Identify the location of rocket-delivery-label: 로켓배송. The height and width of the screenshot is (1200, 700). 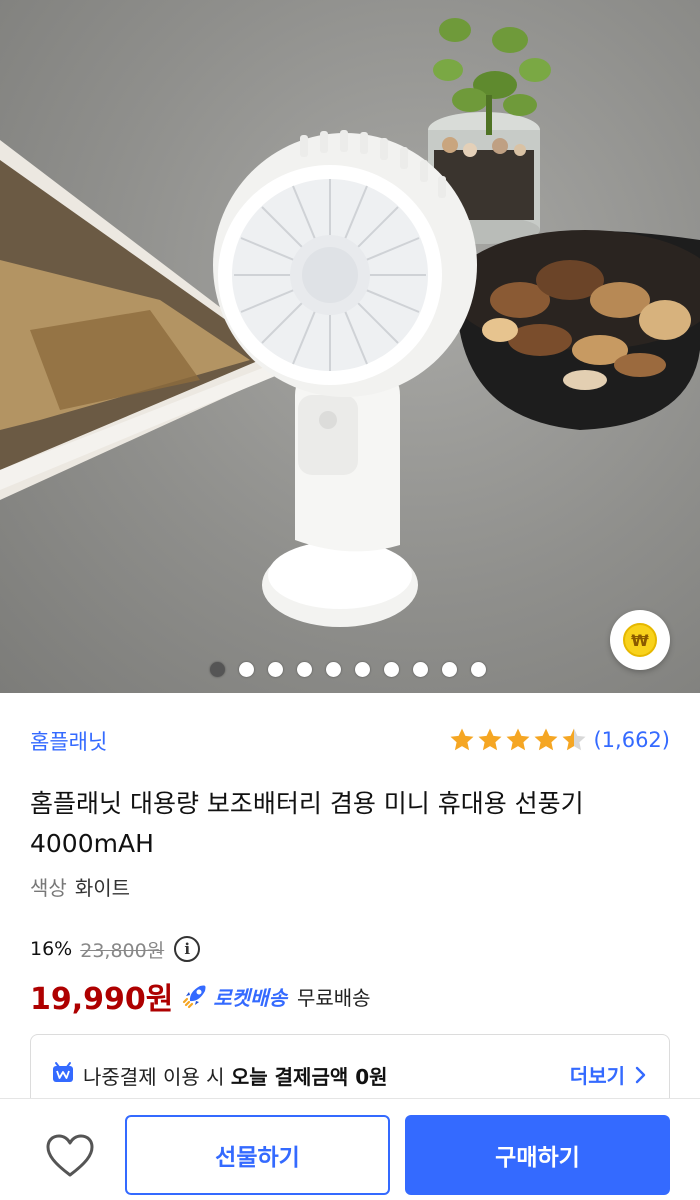
(250, 997).